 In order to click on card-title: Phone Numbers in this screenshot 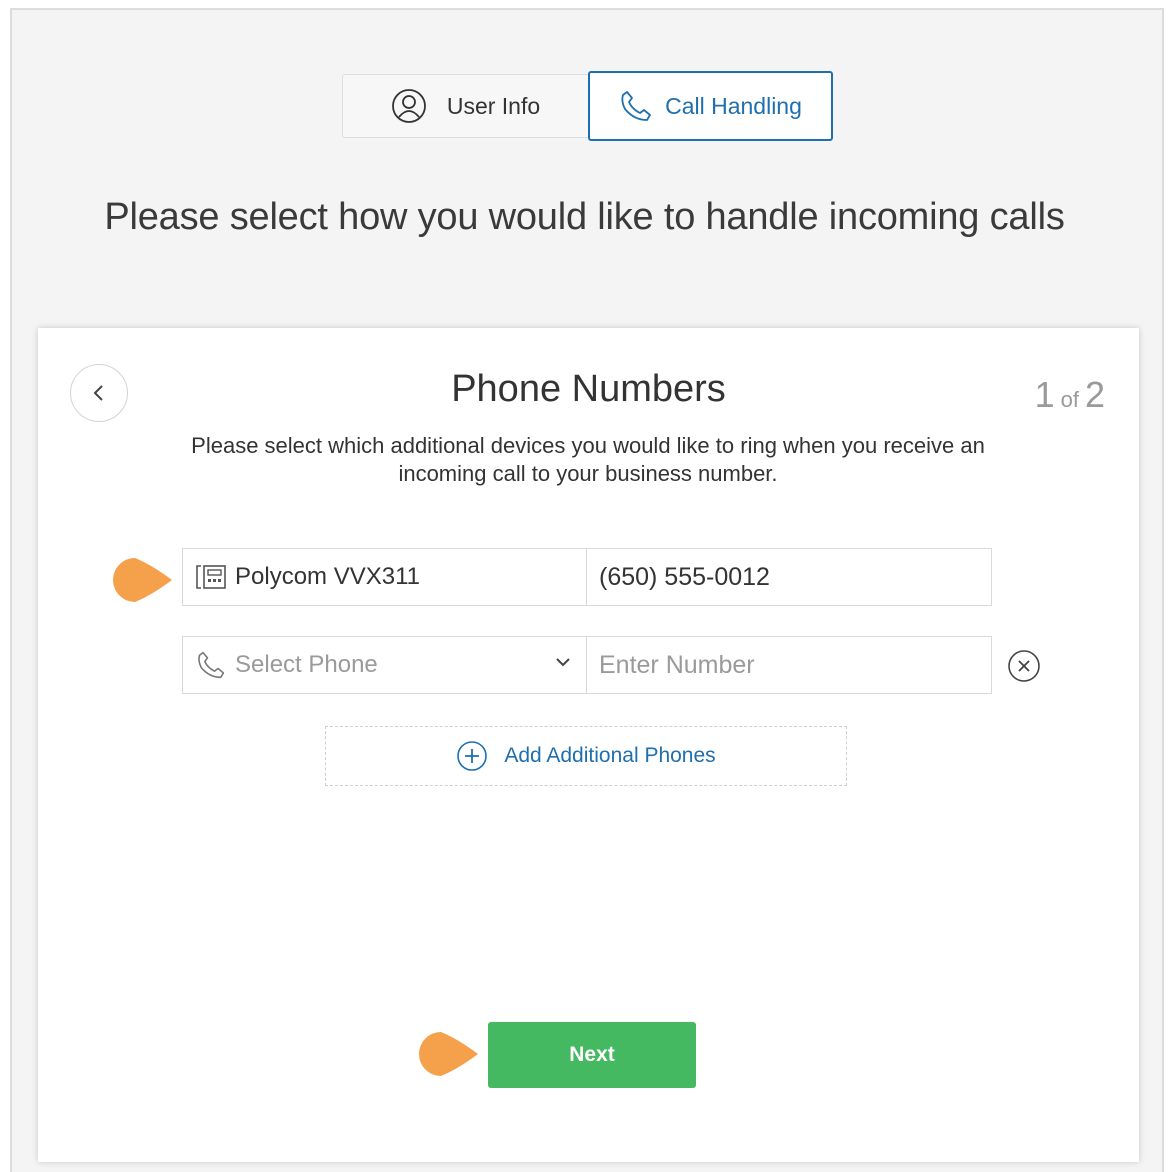, I will do `click(588, 389)`.